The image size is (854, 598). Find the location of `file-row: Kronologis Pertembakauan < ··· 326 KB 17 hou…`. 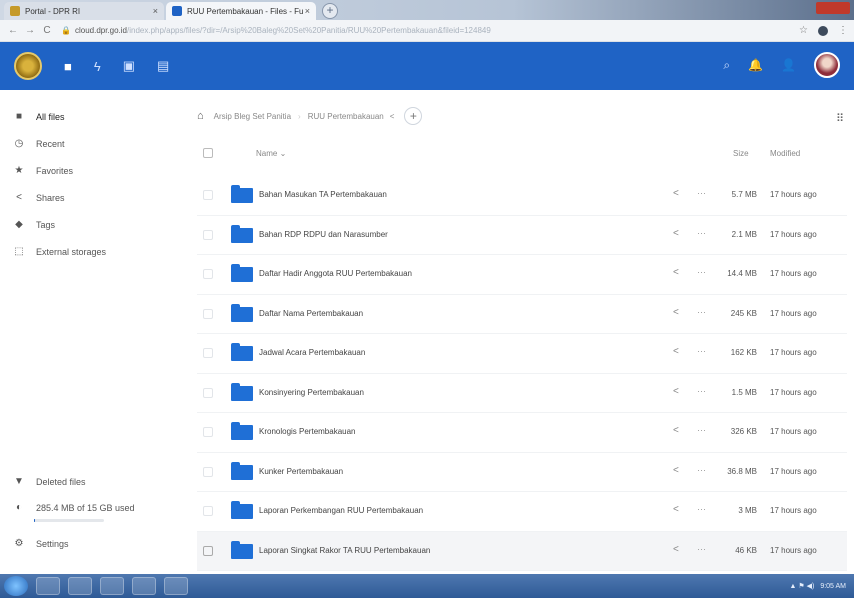

file-row: Kronologis Pertembakauan < ··· 326 KB 17 hou… is located at coordinates (522, 433).